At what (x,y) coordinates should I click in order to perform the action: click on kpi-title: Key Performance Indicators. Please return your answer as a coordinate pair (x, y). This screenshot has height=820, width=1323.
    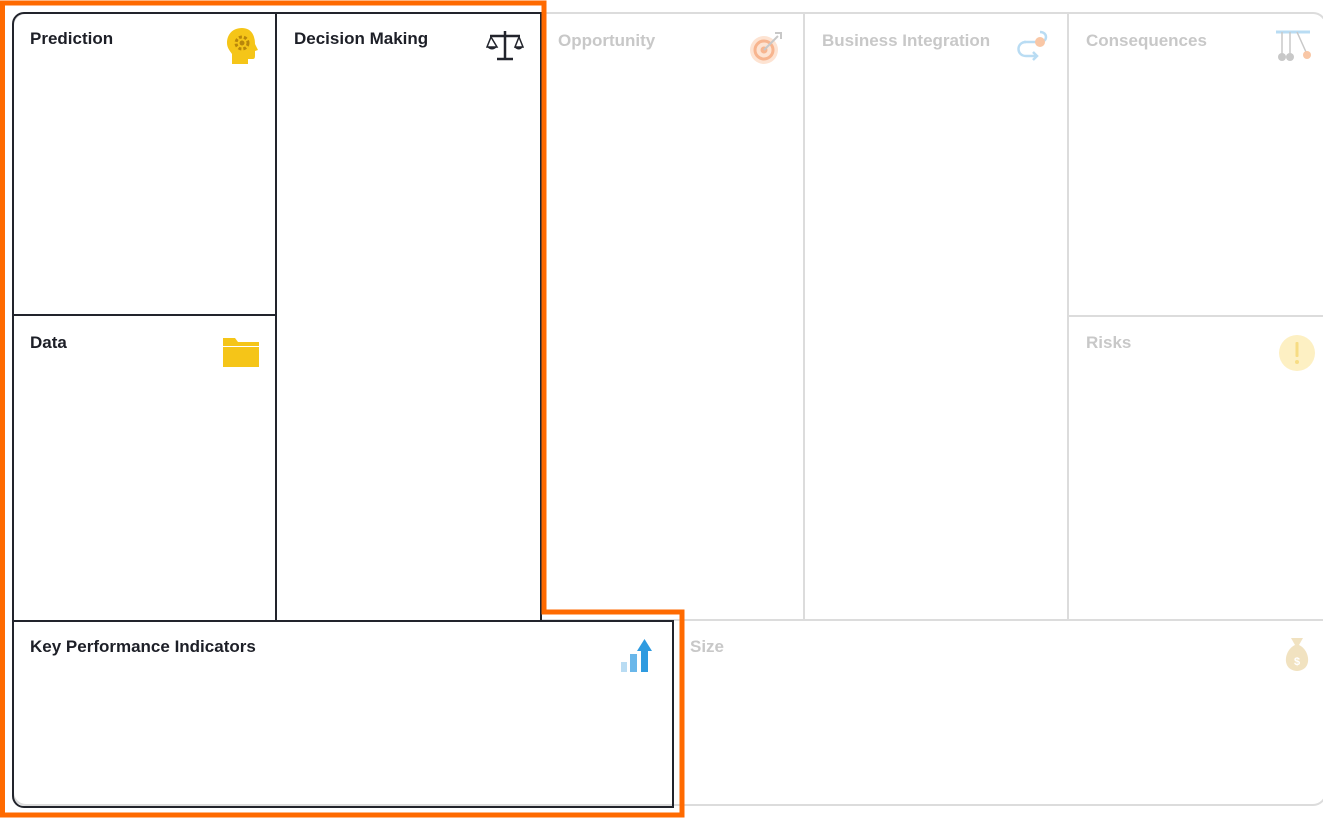
    Looking at the image, I should click on (143, 646).